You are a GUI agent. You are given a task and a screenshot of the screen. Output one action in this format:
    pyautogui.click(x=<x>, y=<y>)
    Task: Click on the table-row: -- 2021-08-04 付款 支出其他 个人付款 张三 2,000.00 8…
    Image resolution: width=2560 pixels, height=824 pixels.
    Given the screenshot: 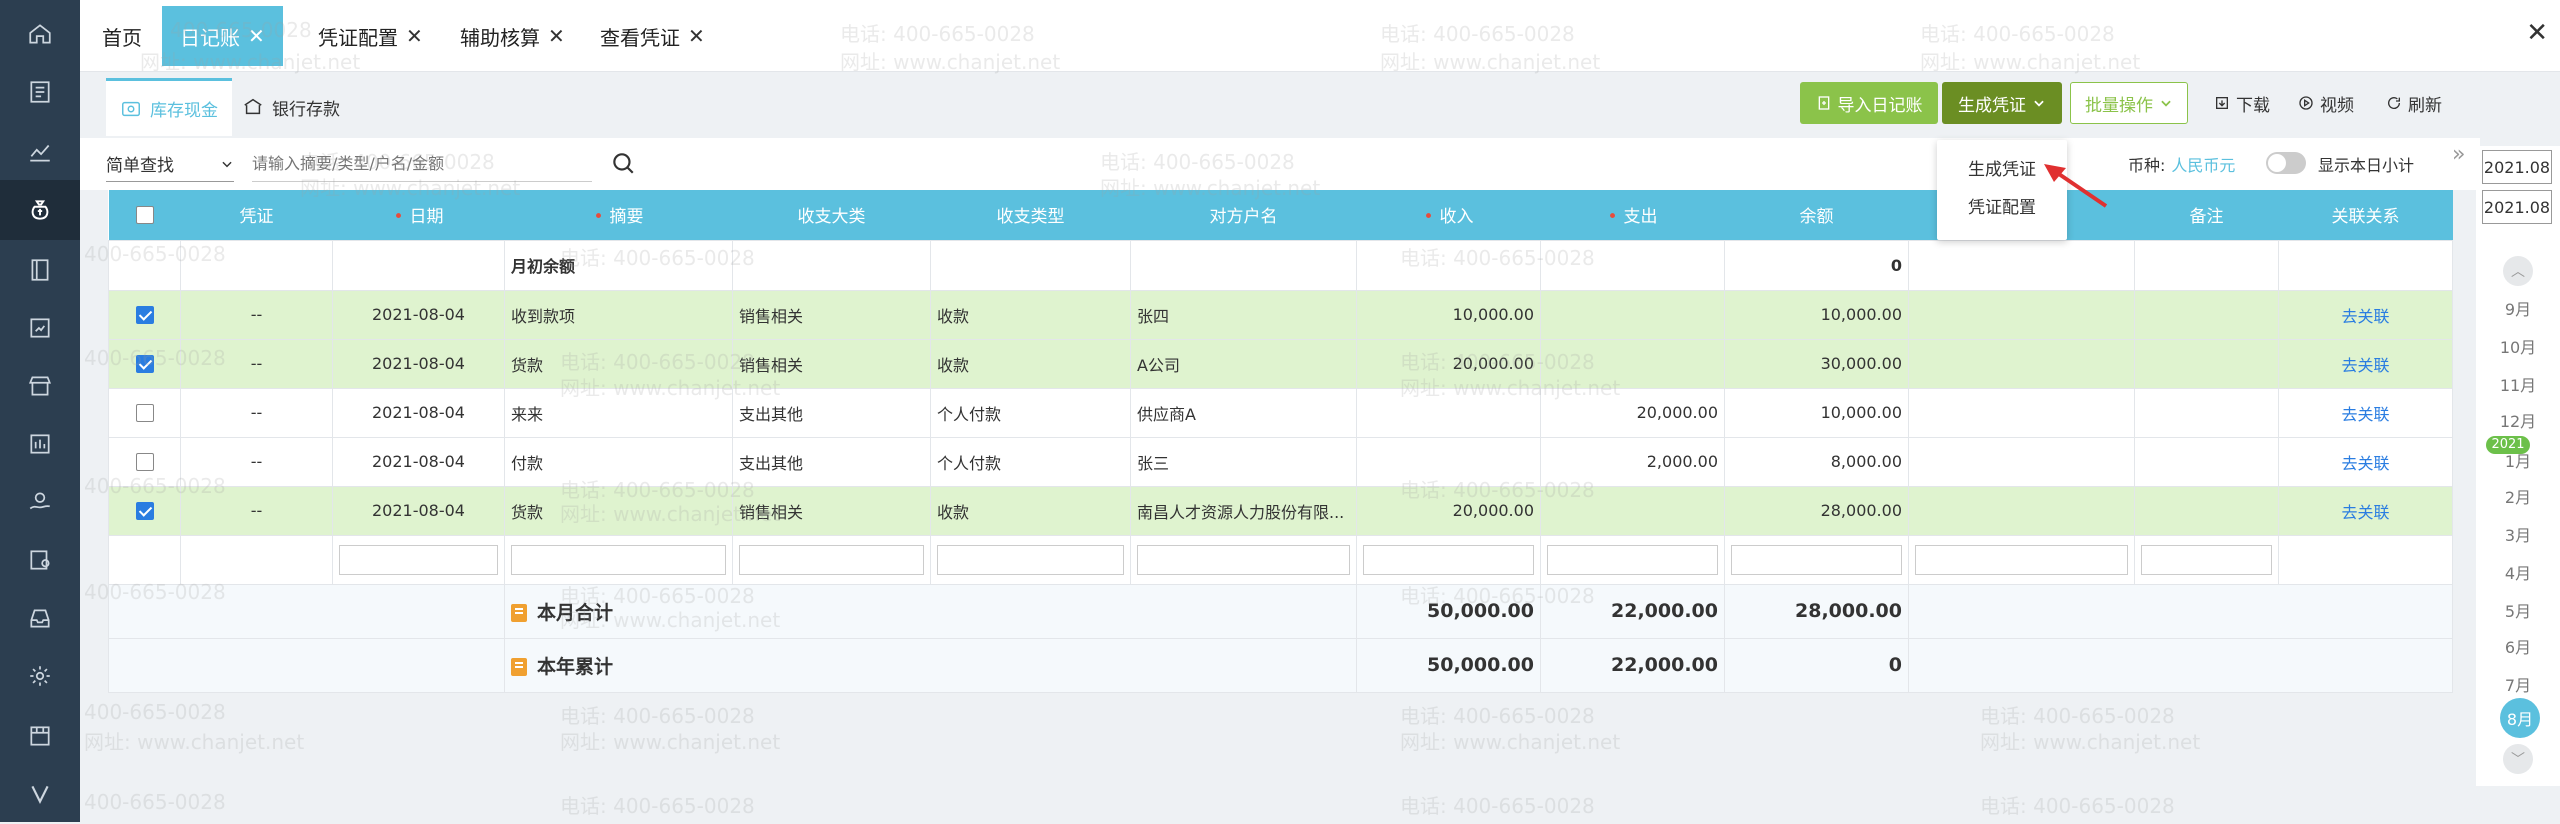 What is the action you would take?
    pyautogui.click(x=1280, y=461)
    